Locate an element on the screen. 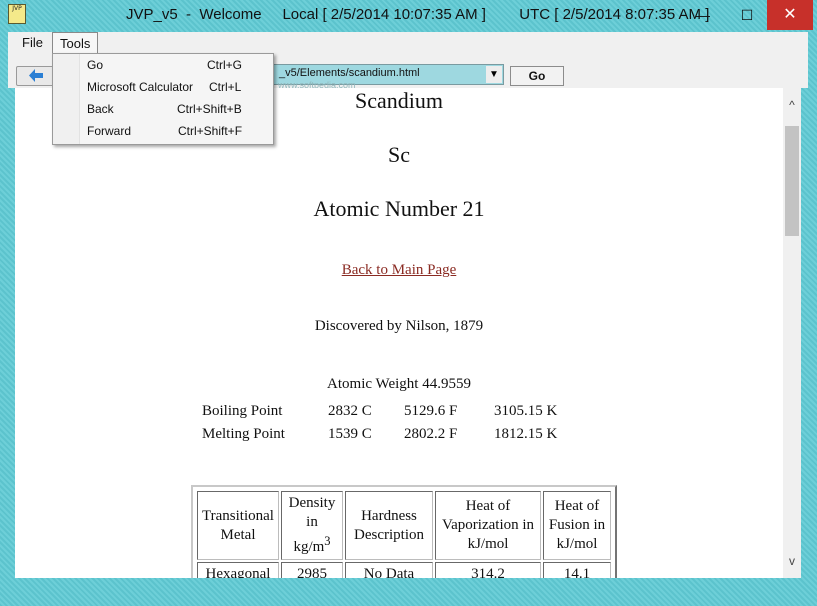  table-header: Hardness Description is located at coordinates (389, 525).